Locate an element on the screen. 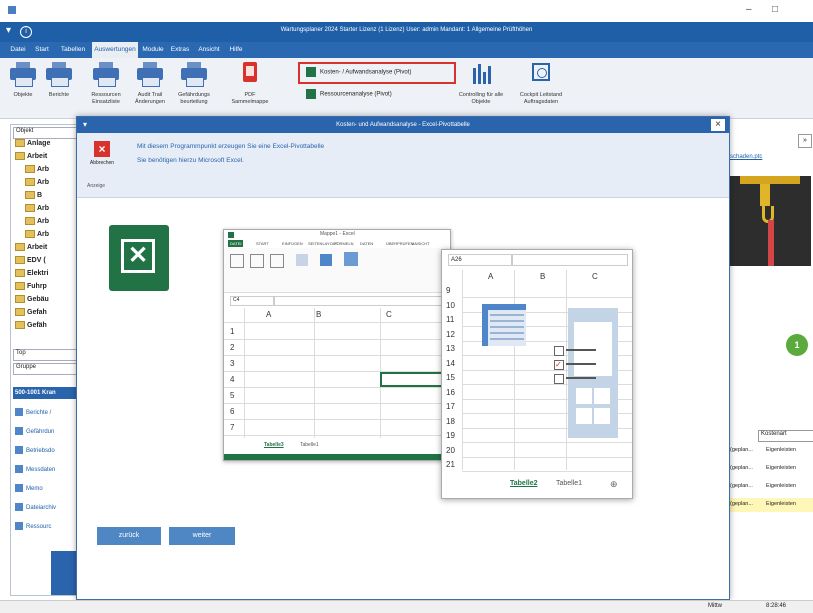 Image resolution: width=813 pixels, height=613 pixels. expand-button: » is located at coordinates (805, 141).